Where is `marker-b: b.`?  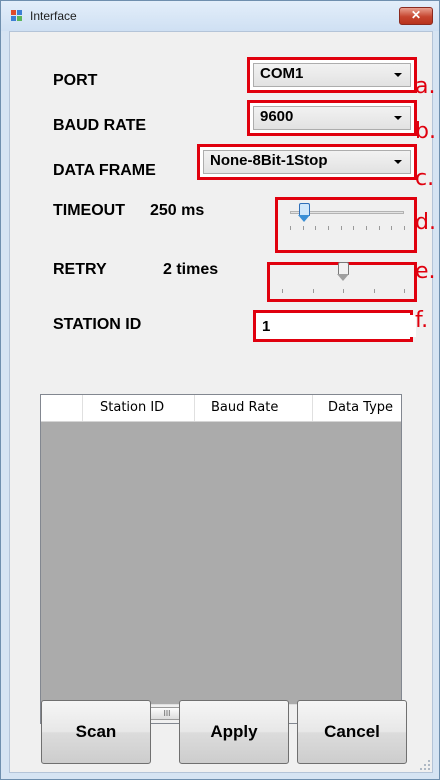 marker-b: b. is located at coordinates (425, 131).